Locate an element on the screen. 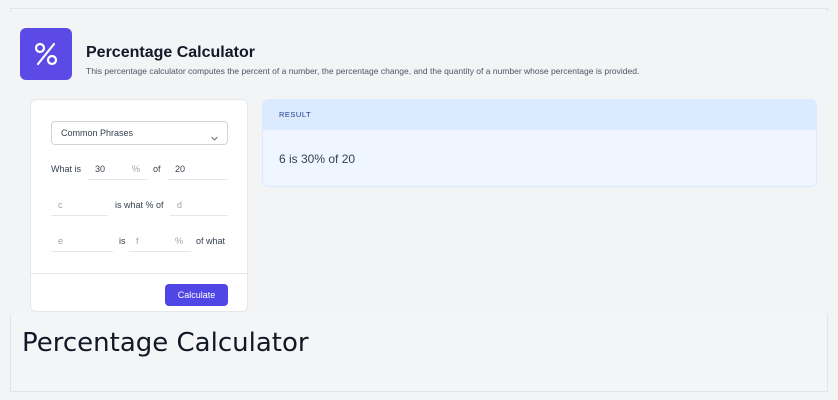 The width and height of the screenshot is (838, 400). input-f: f % is located at coordinates (160, 241).